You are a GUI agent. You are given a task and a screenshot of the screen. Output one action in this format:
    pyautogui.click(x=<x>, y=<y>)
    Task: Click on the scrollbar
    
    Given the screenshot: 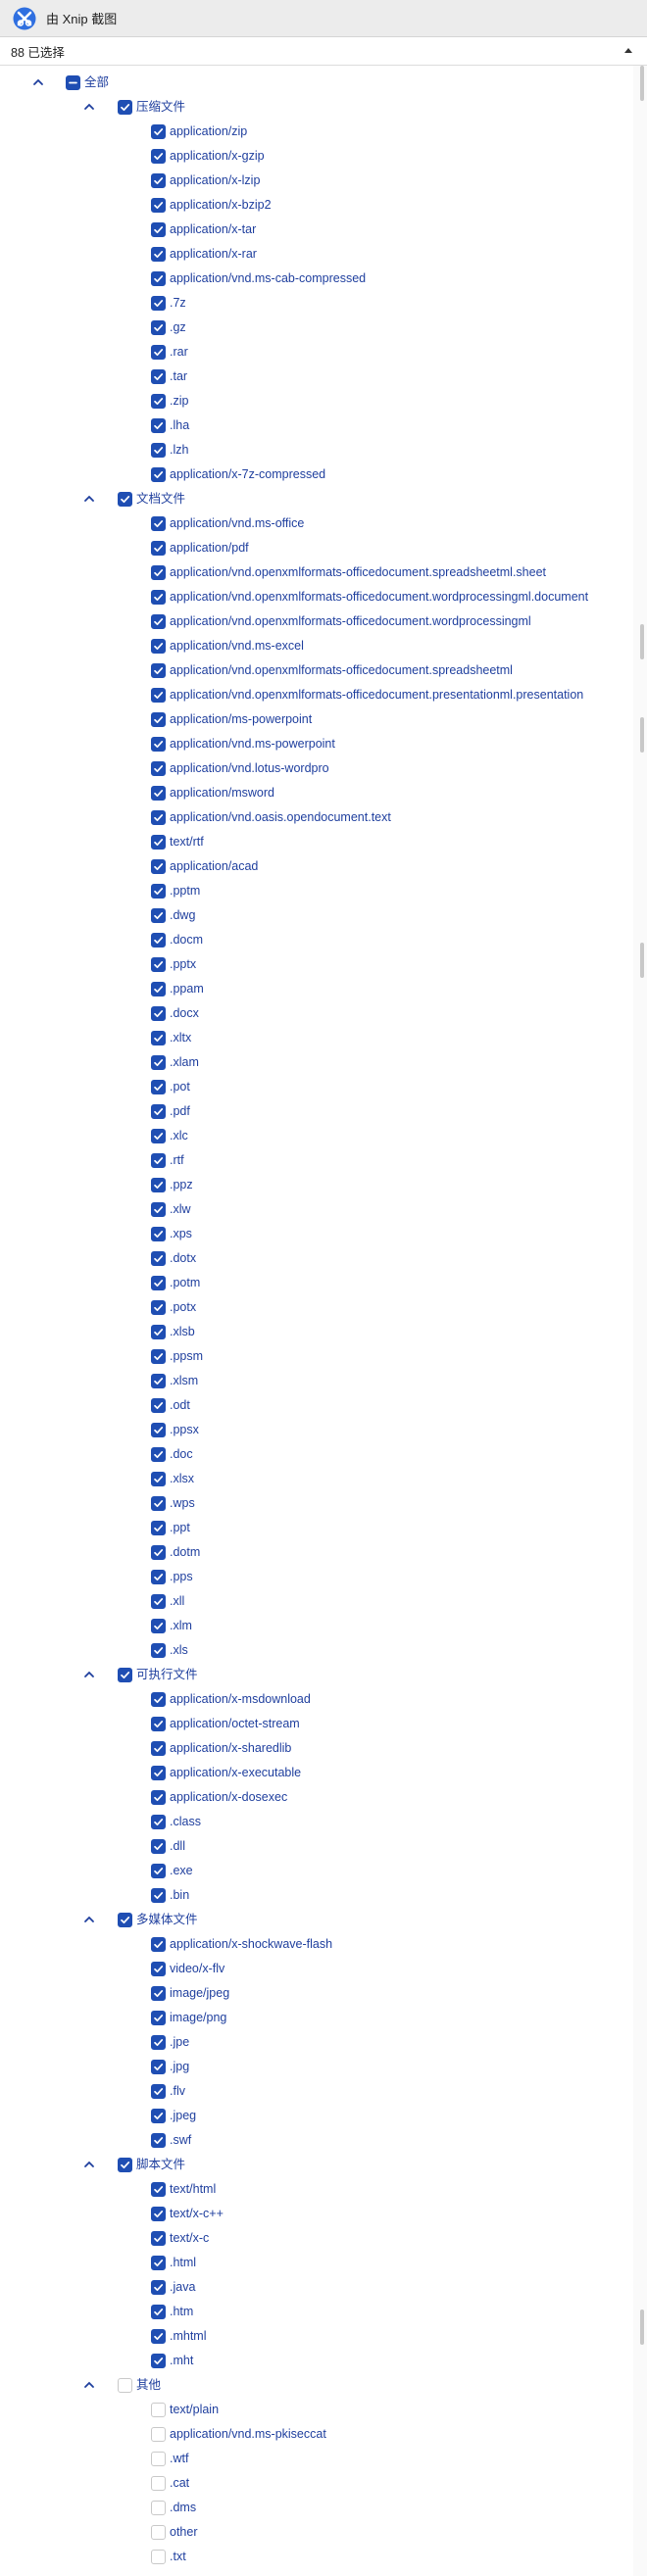 What is the action you would take?
    pyautogui.click(x=640, y=1321)
    